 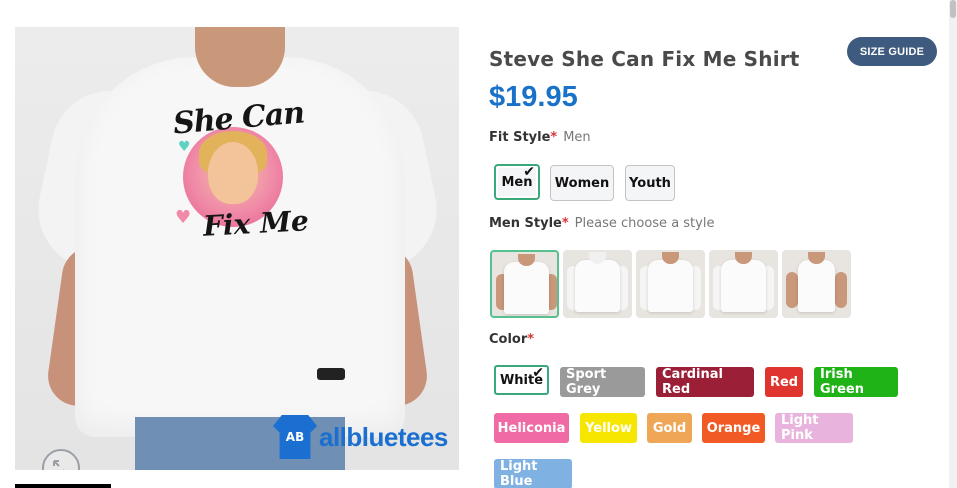 What do you see at coordinates (800, 428) in the screenshot?
I see `color-option-label: Light Pink` at bounding box center [800, 428].